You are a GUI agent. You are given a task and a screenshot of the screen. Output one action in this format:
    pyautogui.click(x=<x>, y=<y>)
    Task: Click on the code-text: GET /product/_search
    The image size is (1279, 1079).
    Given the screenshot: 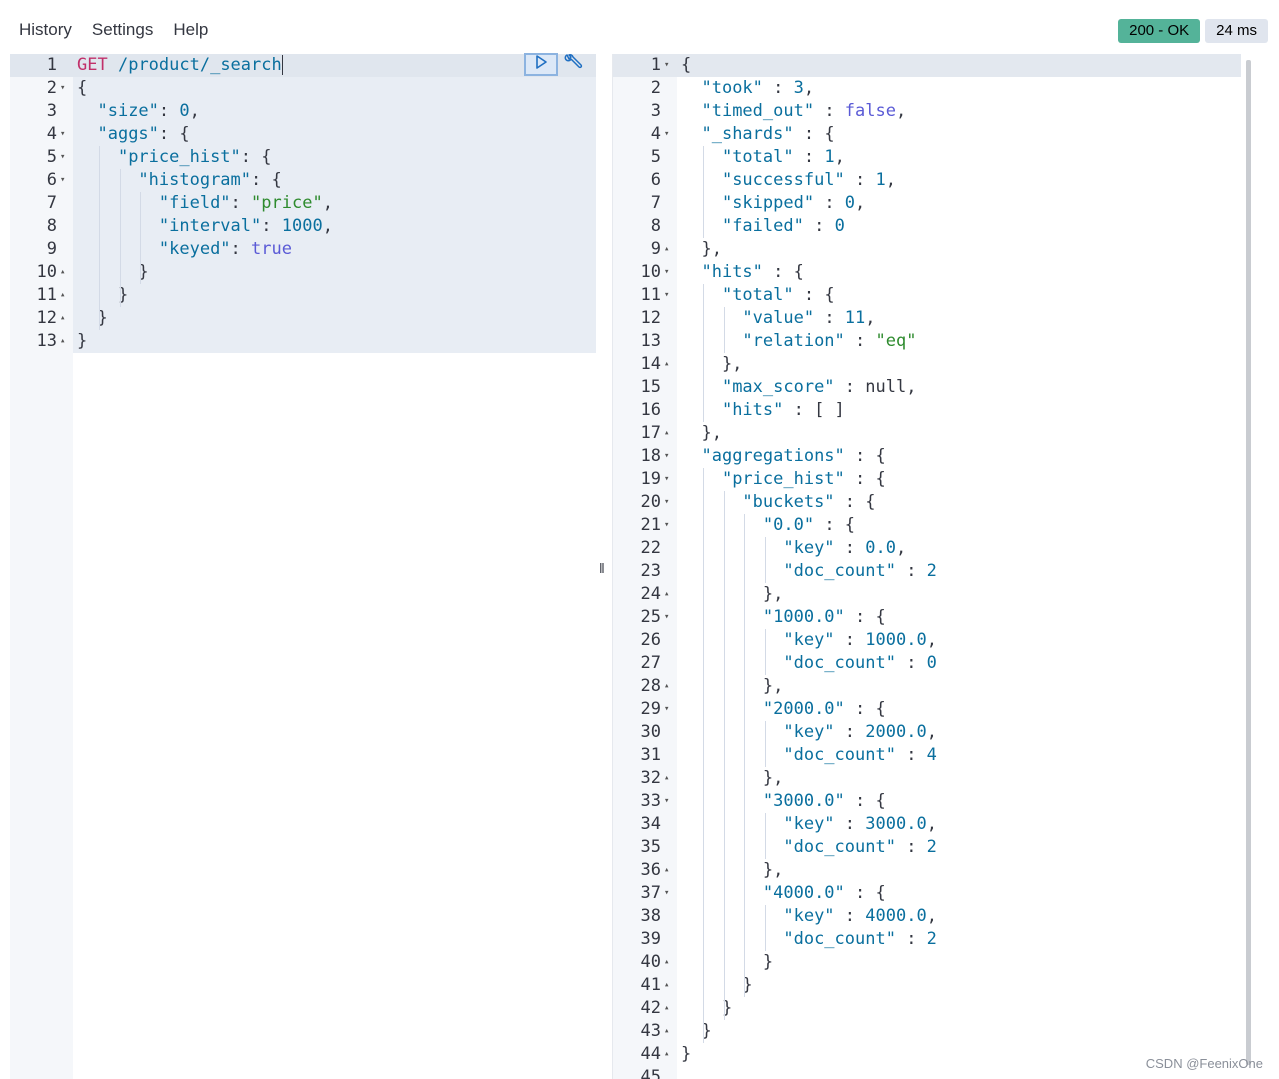 What is the action you would take?
    pyautogui.click(x=180, y=65)
    